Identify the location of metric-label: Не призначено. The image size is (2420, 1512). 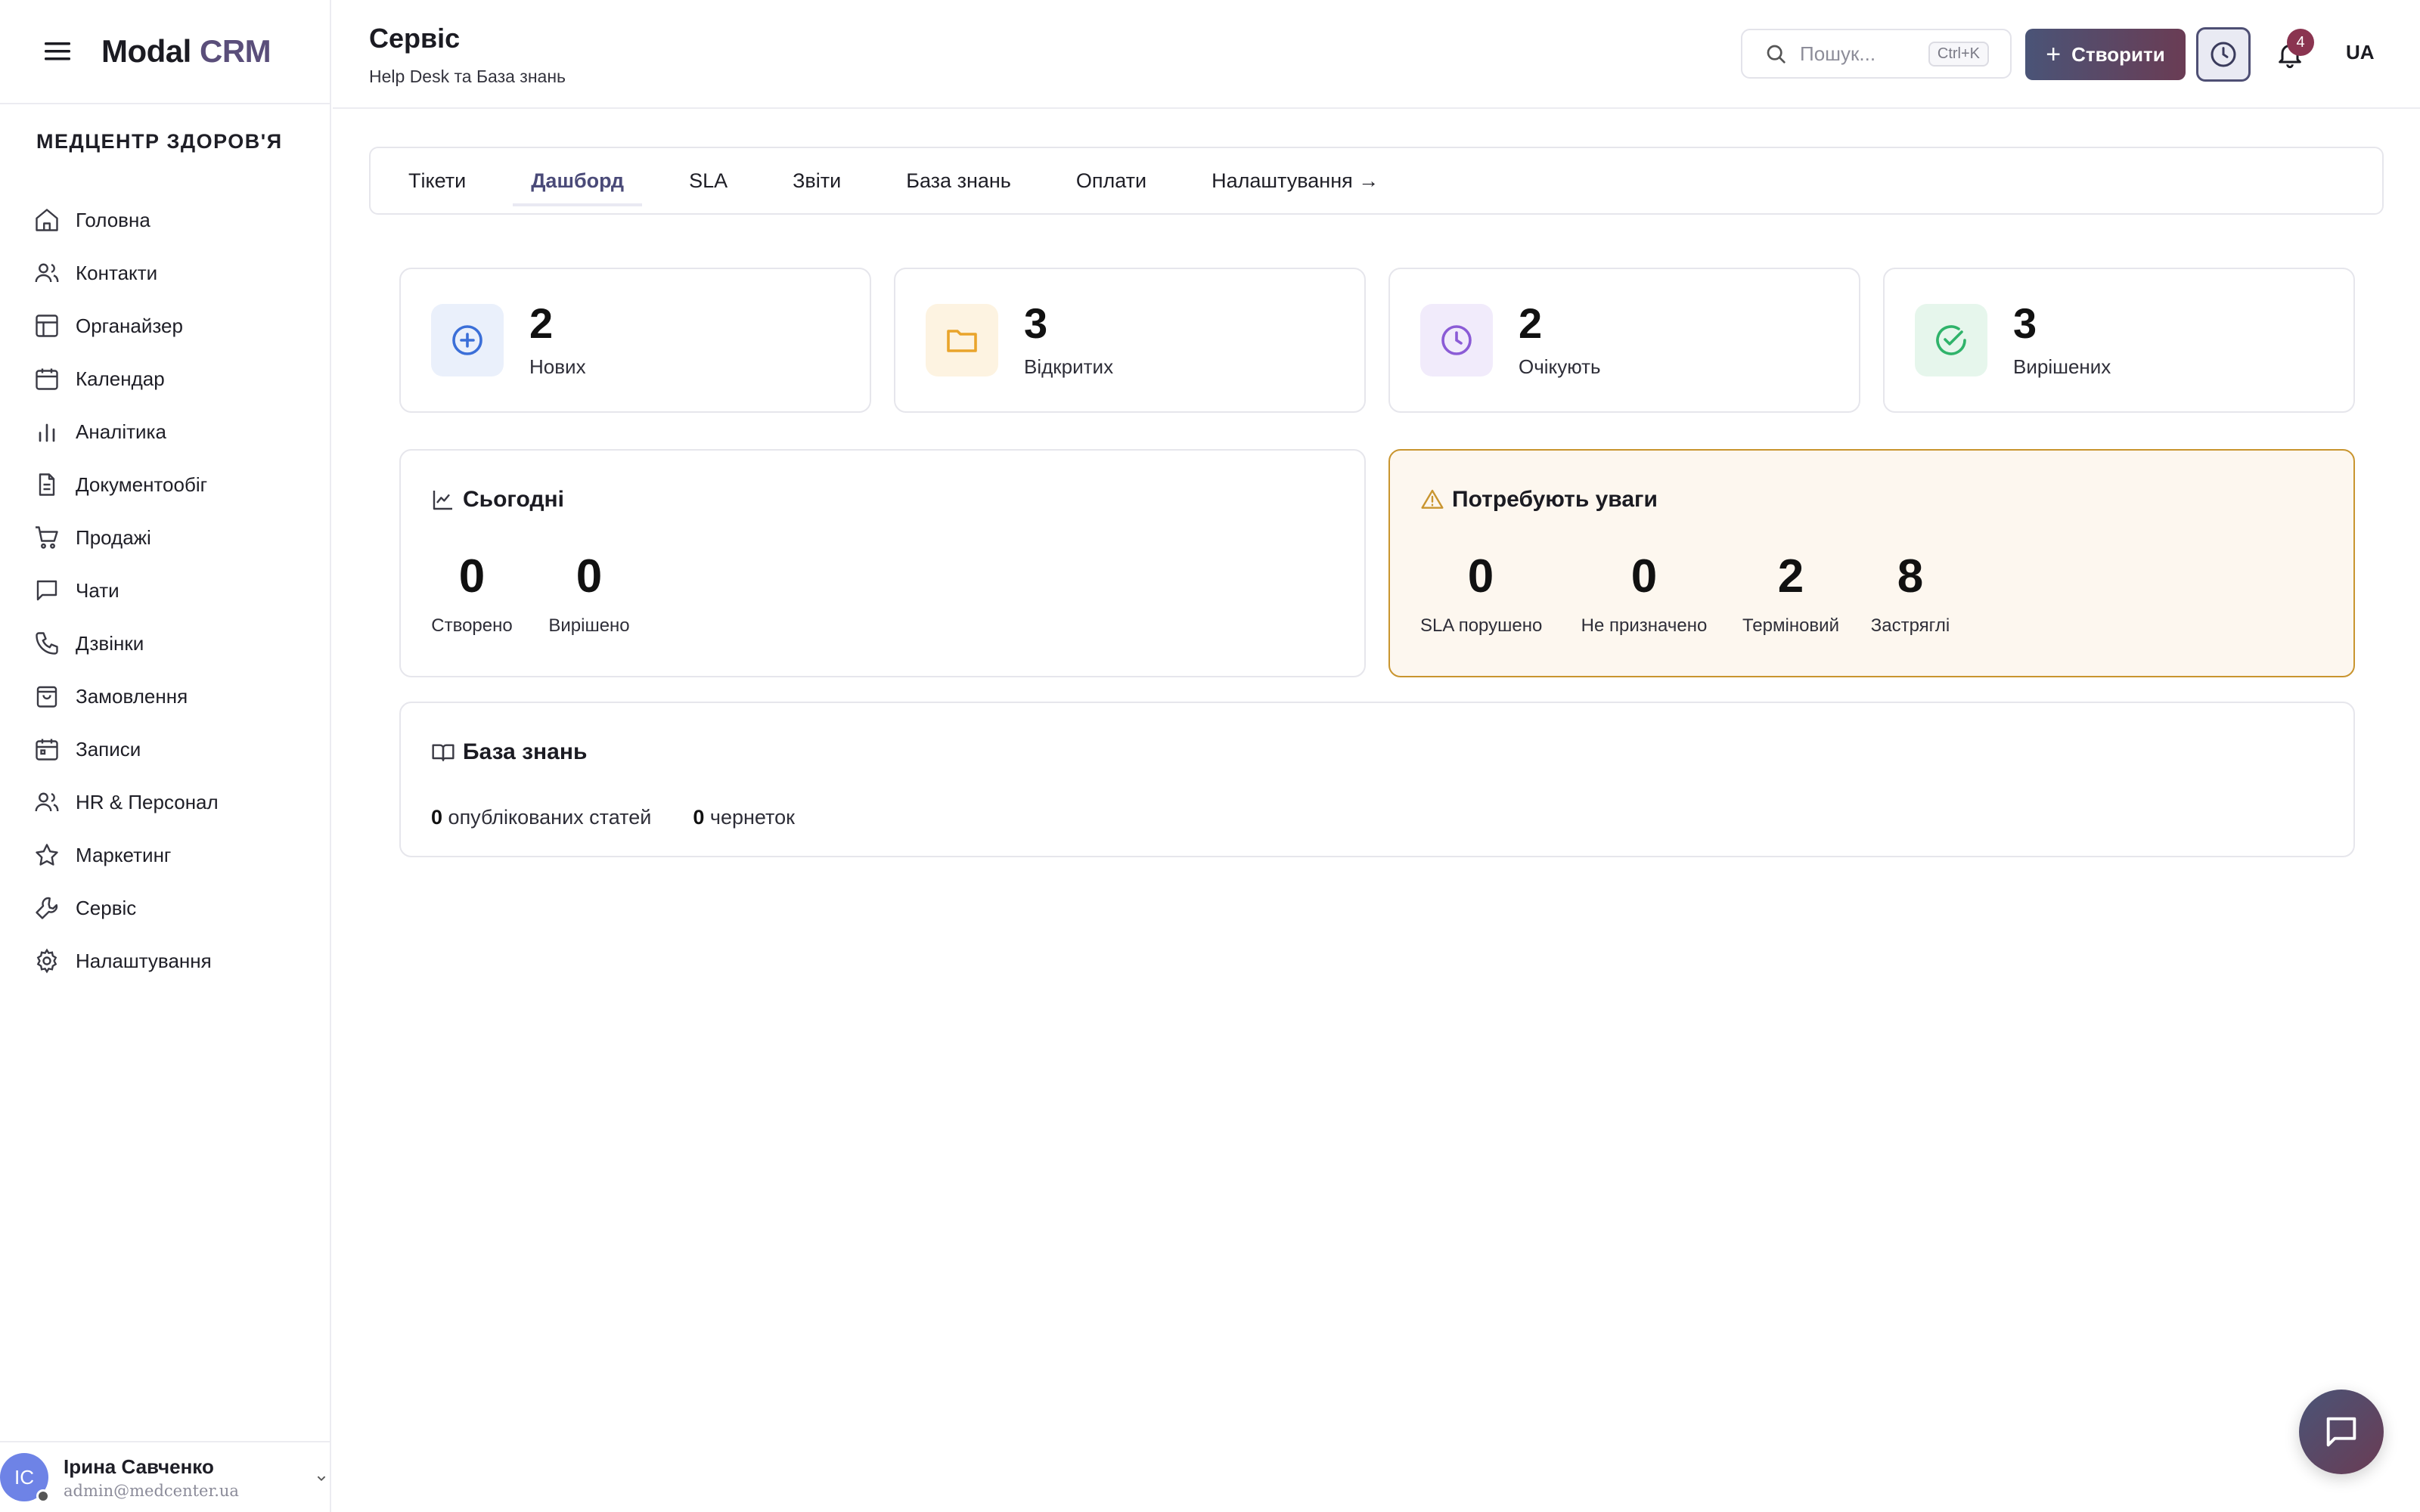
(1644, 625).